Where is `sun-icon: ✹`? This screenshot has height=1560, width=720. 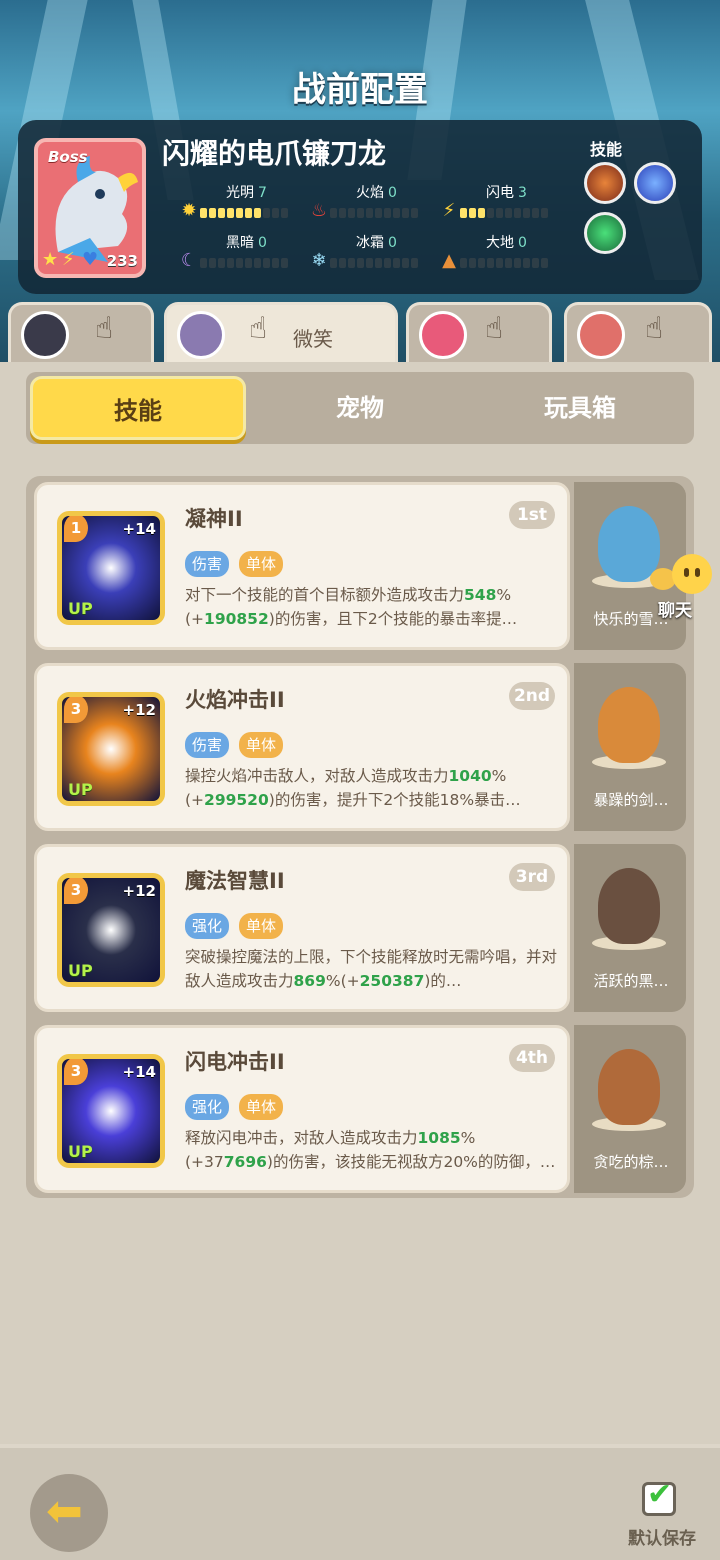
sun-icon: ✹ is located at coordinates (189, 210).